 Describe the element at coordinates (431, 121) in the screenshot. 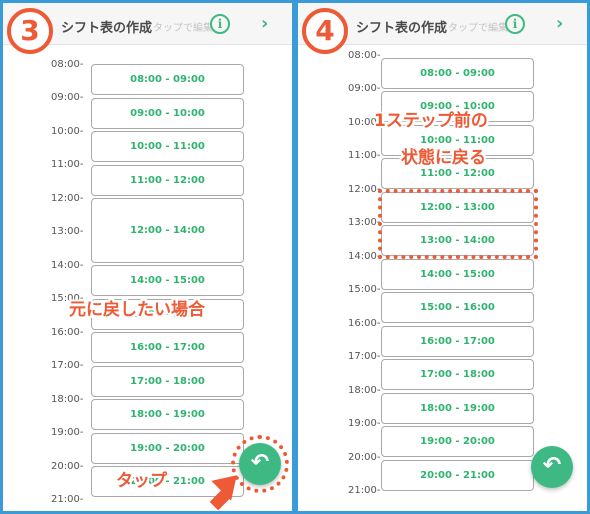

I see `restore-annotation-line1: 1ステップ前の` at that location.